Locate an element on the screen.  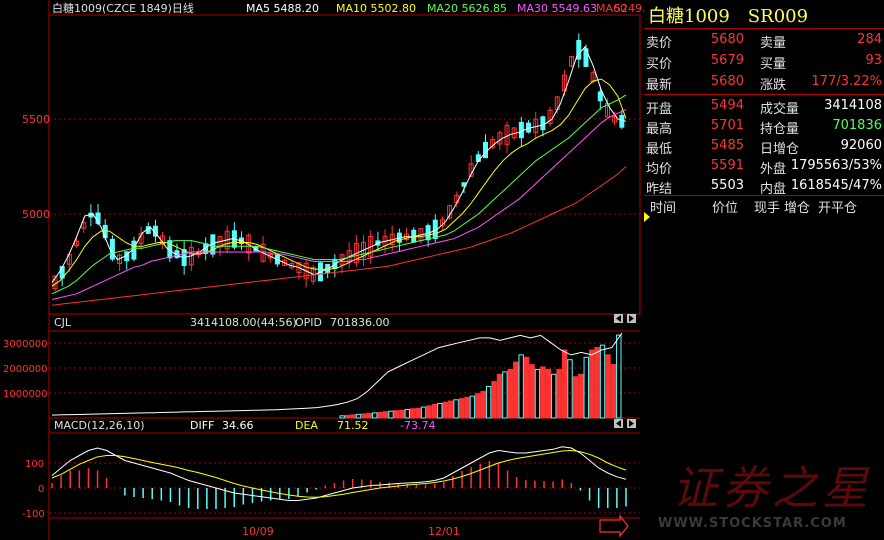
tick-col-type: 开平仓 is located at coordinates (838, 208).